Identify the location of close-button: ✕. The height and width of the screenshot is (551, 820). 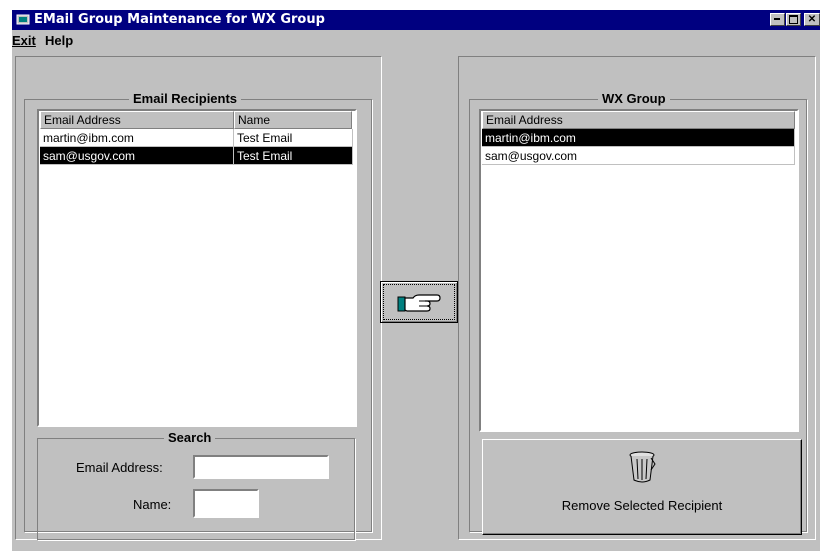
(812, 19).